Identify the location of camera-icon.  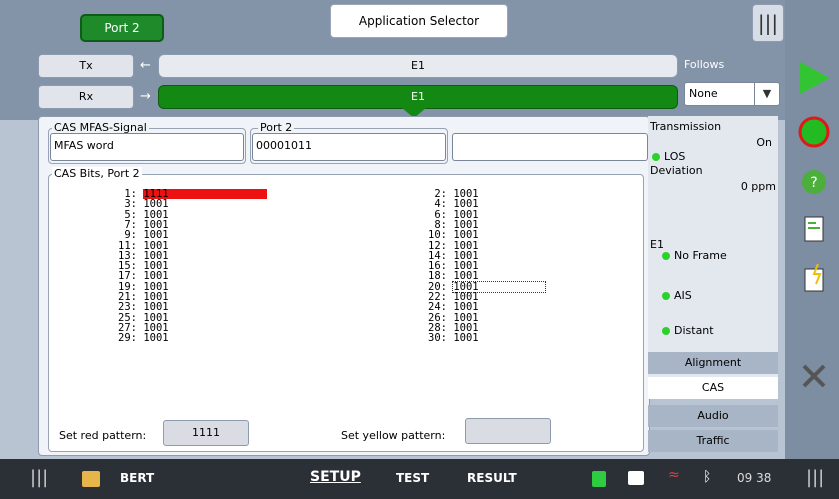
(636, 478).